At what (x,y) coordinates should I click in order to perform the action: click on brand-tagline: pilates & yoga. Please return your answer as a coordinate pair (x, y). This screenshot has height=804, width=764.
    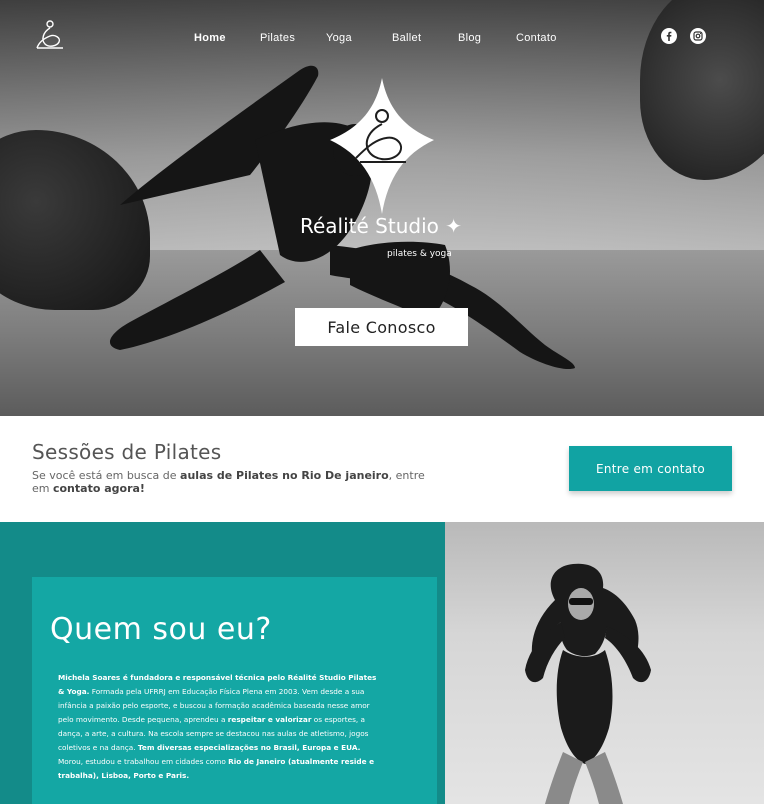
    Looking at the image, I should click on (419, 254).